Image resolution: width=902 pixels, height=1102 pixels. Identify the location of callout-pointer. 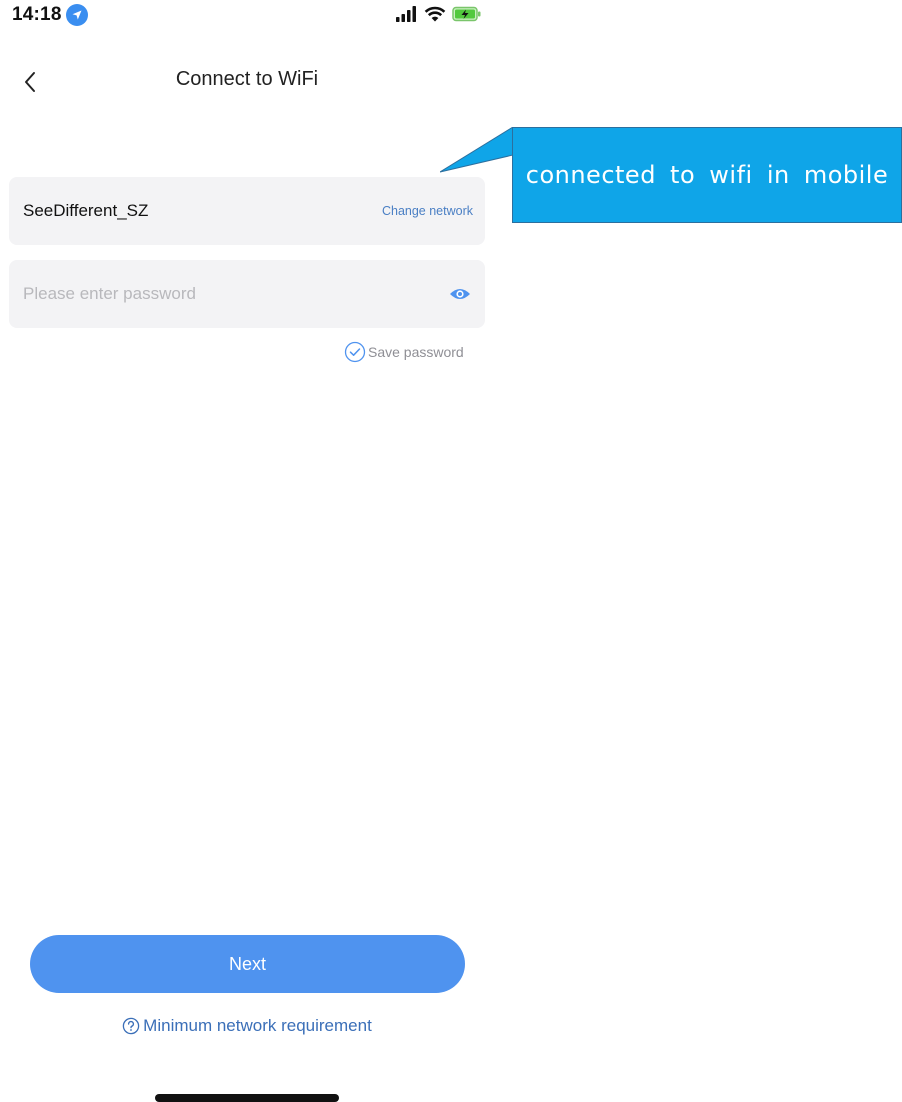
(477, 150).